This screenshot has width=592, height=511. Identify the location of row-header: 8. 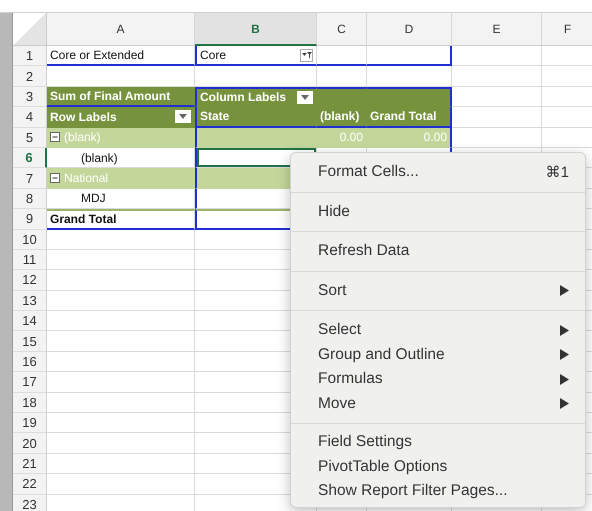
(30, 199).